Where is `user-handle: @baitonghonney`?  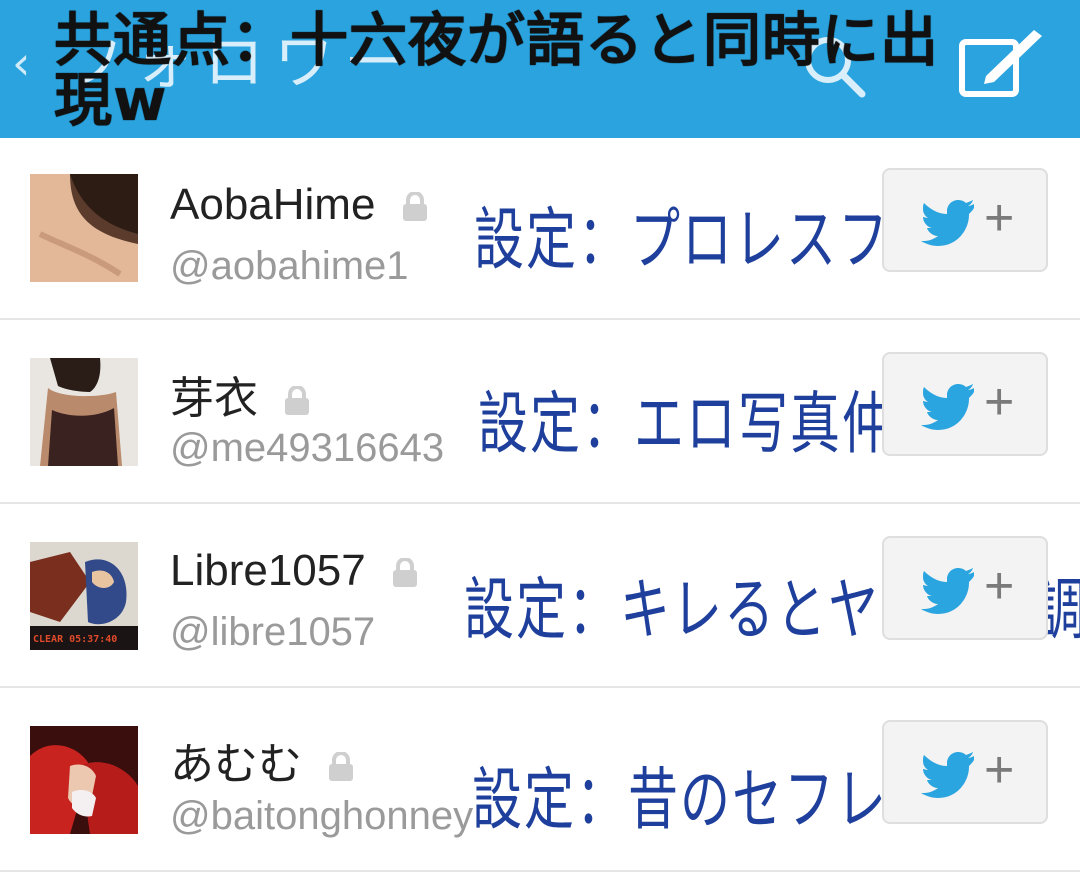
user-handle: @baitonghonney is located at coordinates (322, 816).